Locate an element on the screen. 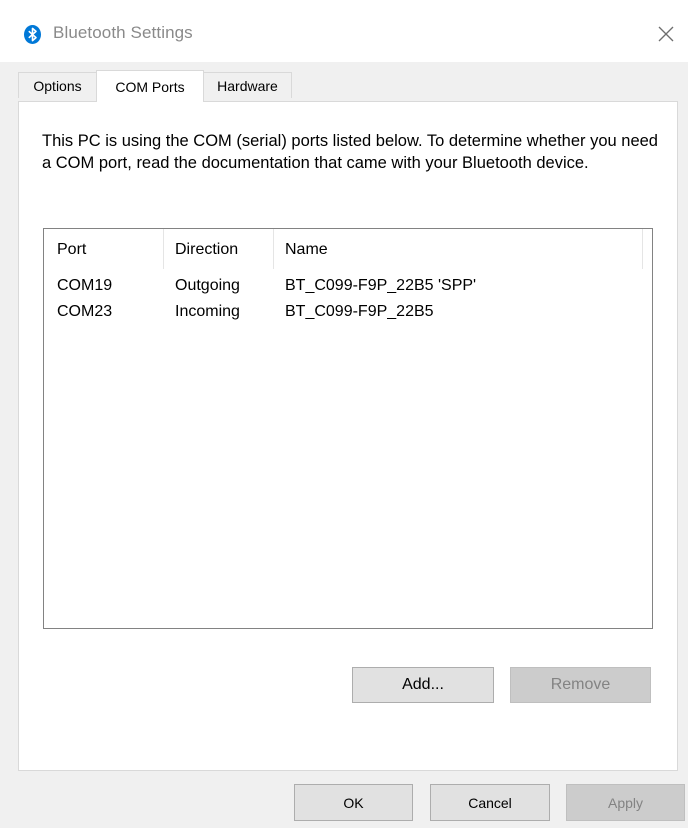 The width and height of the screenshot is (688, 828). close-icon is located at coordinates (666, 34).